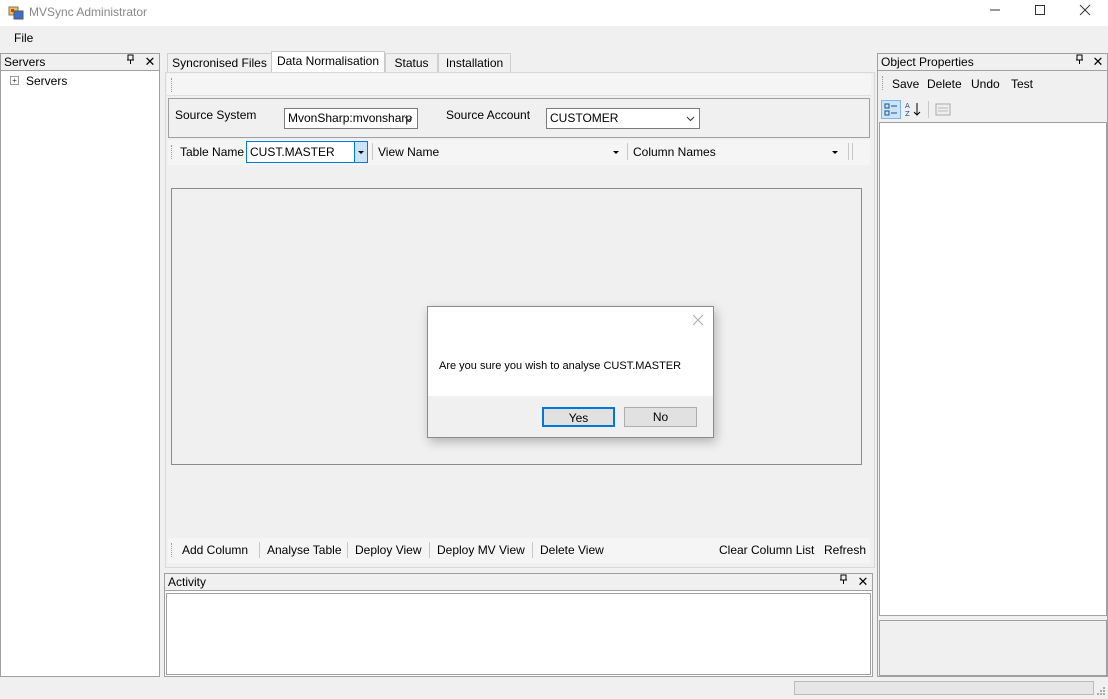 This screenshot has height=699, width=1108. Describe the element at coordinates (215, 550) in the screenshot. I see `add-column-button: Add Column` at that location.